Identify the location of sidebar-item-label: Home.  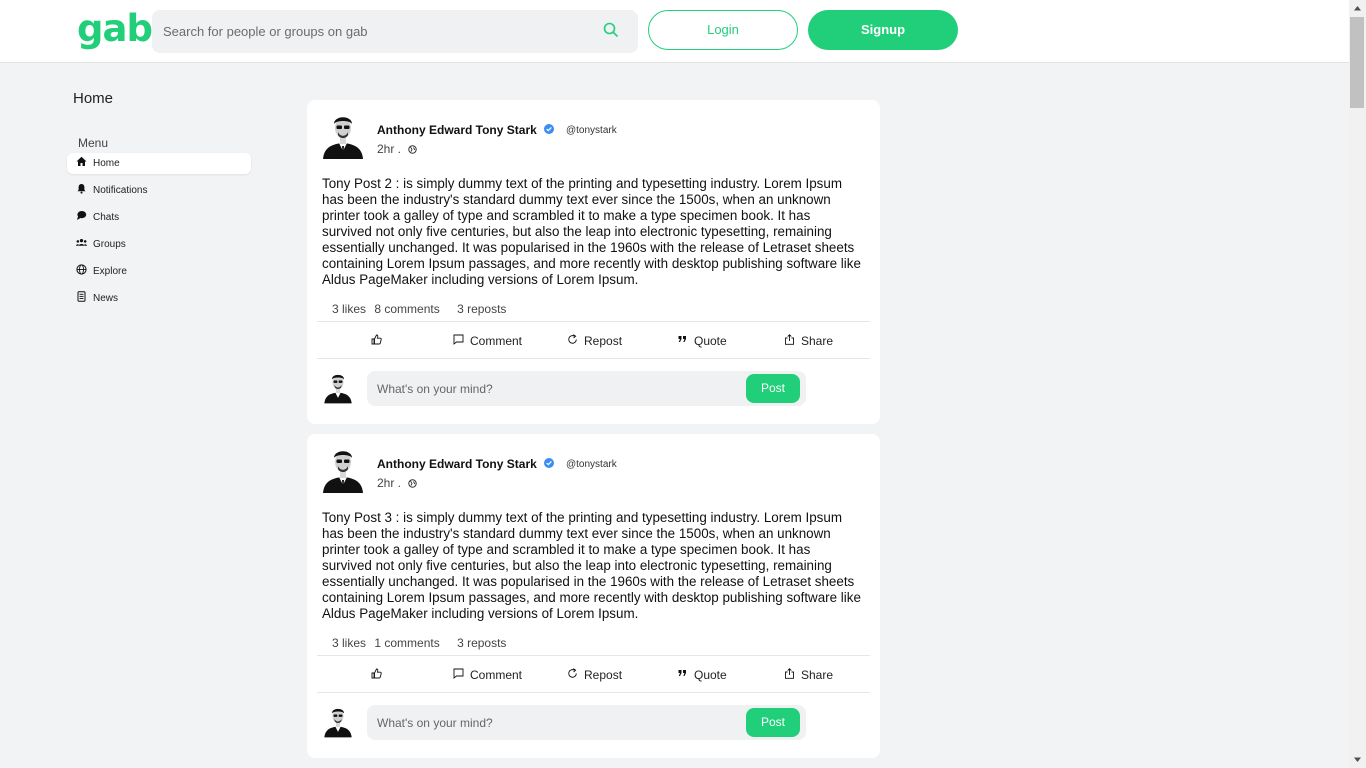
(106, 163).